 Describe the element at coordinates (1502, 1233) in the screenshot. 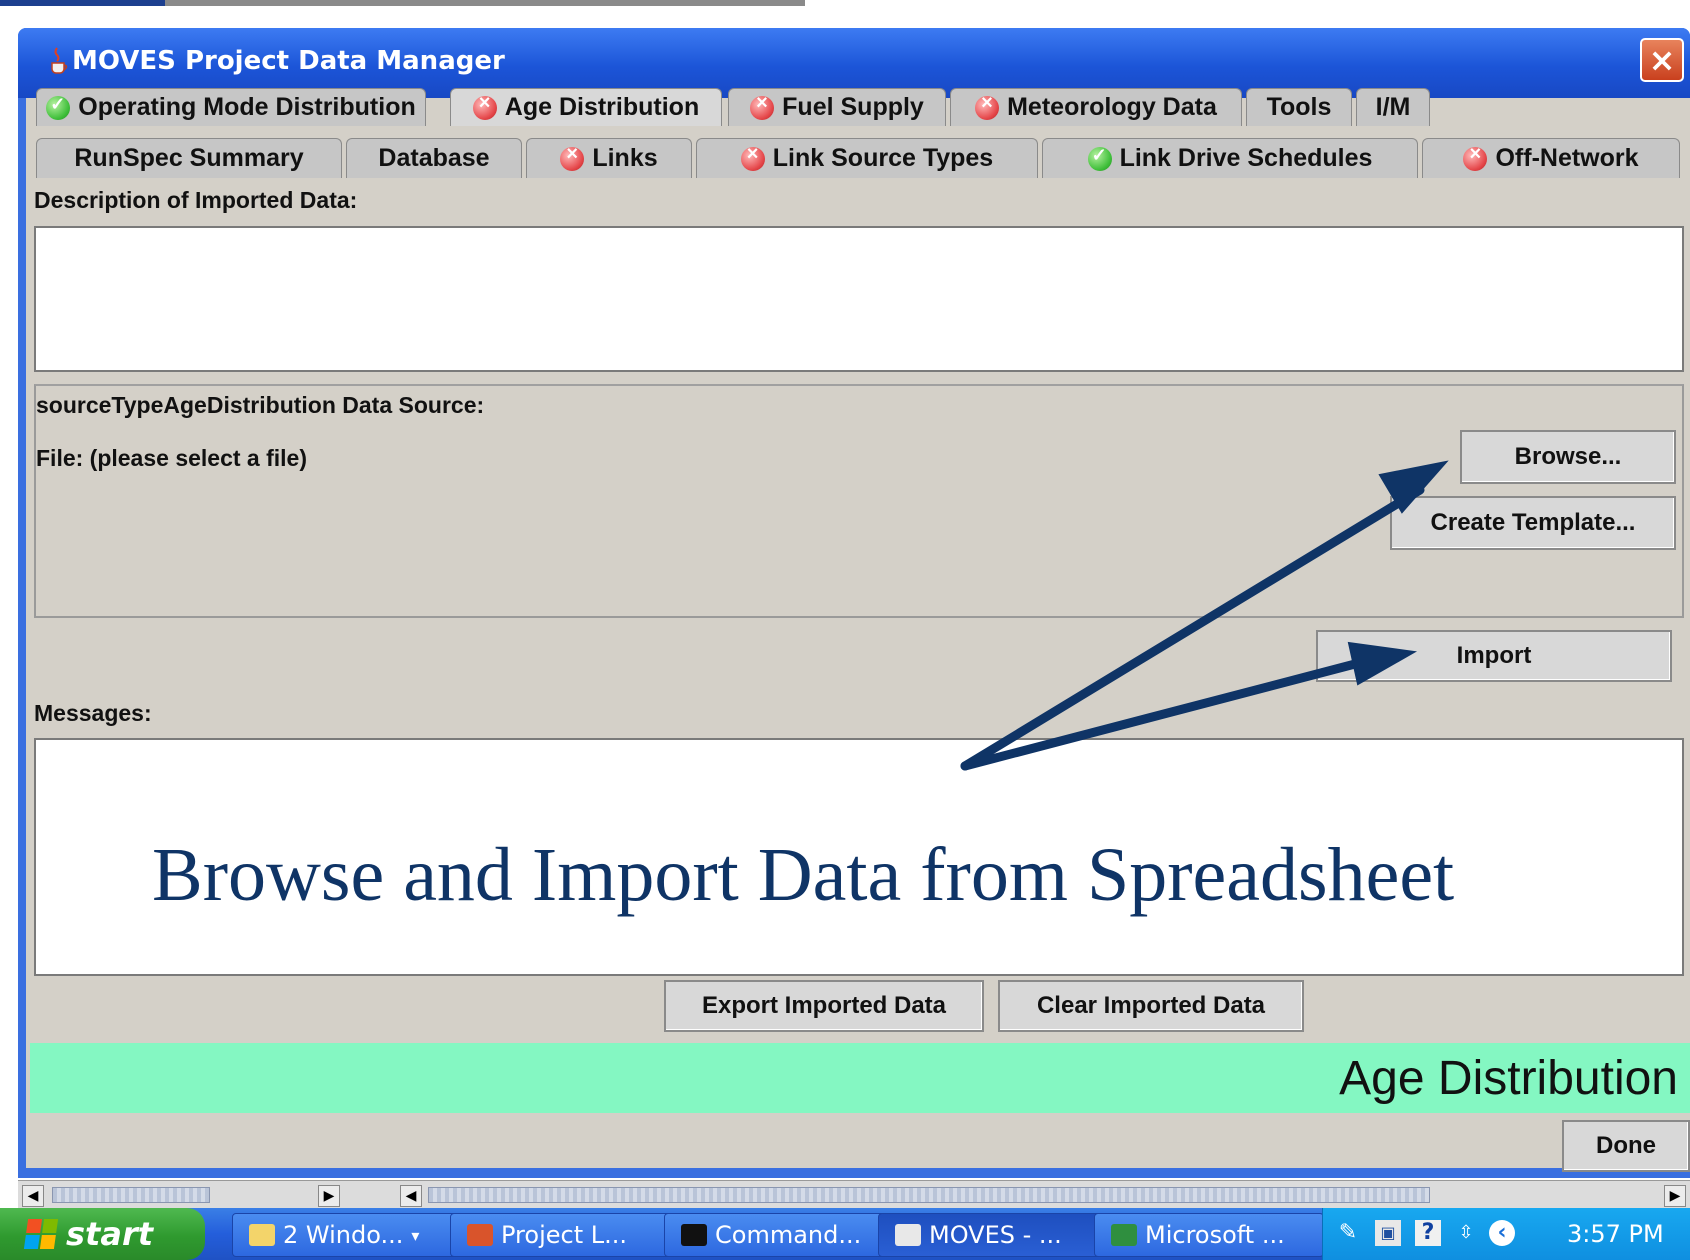

I see `chevron-left-icon: ‹` at that location.